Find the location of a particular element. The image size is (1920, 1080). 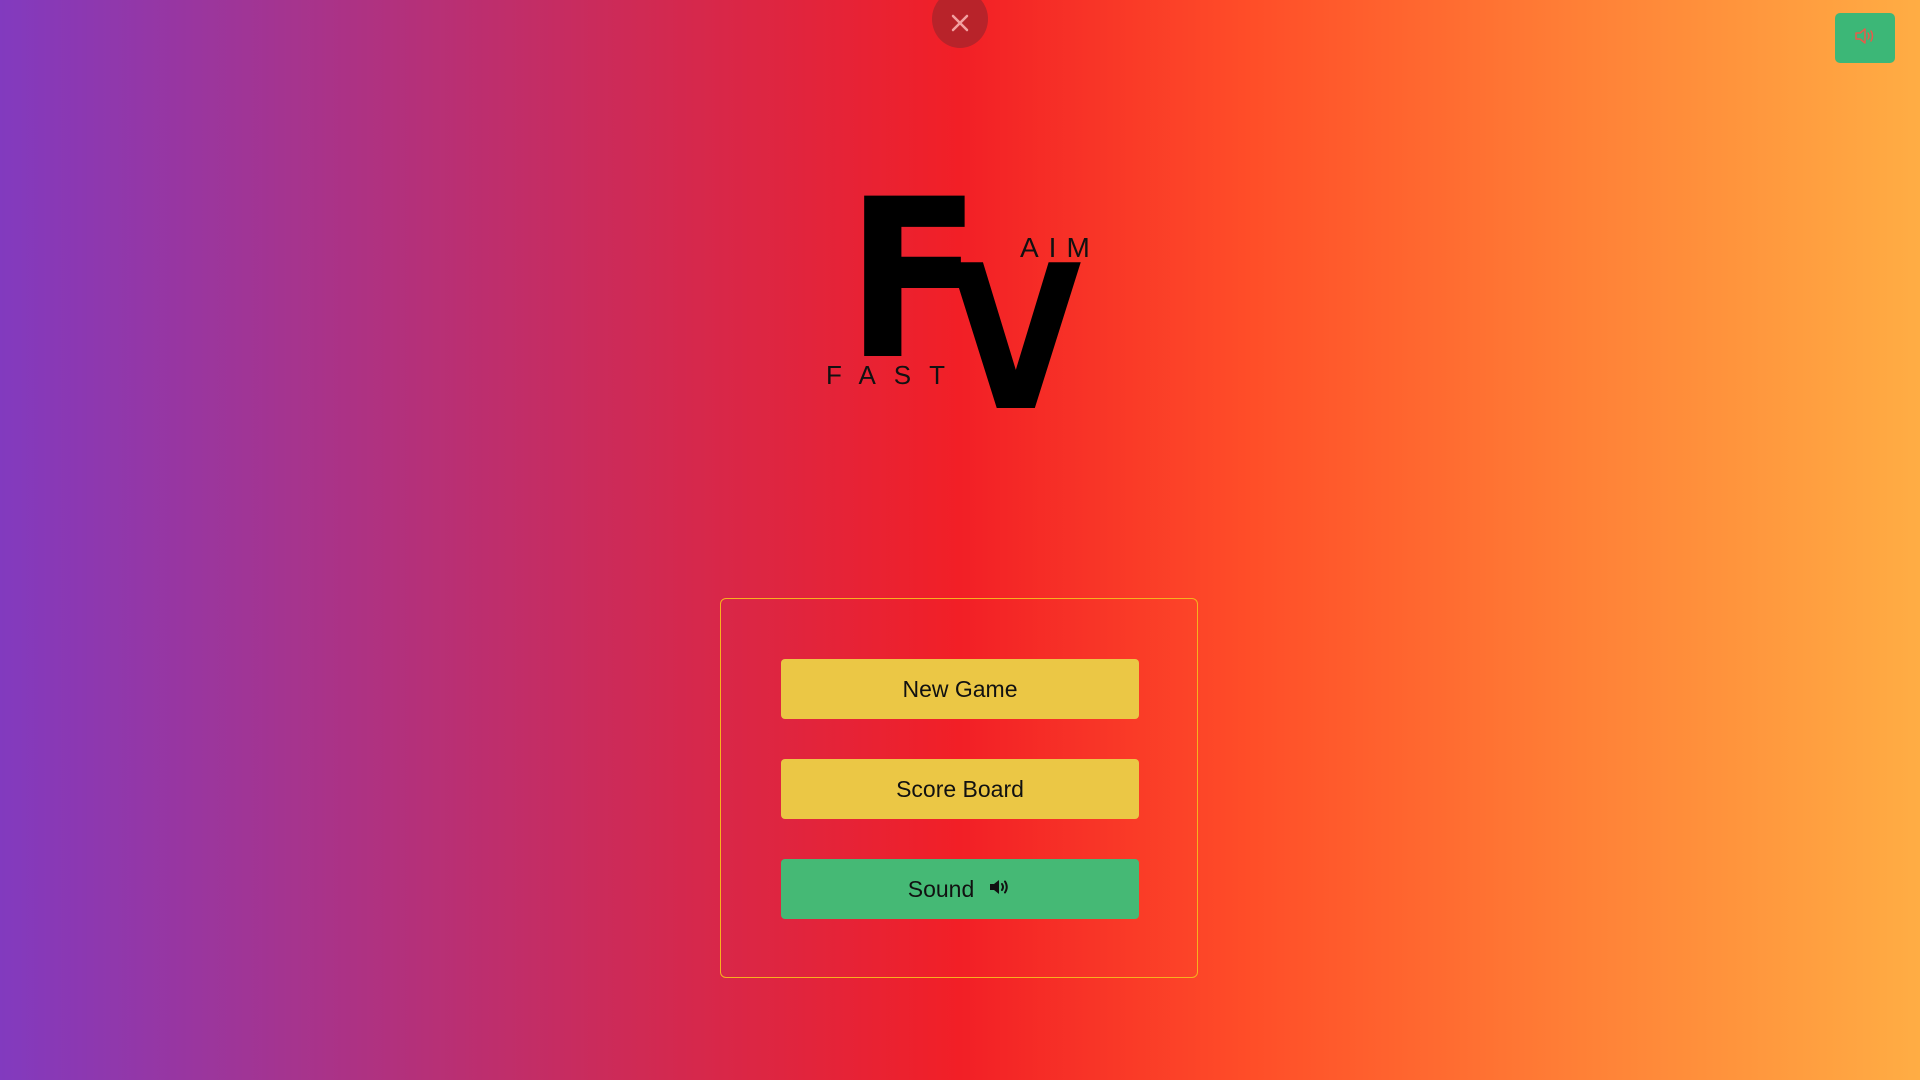

sound-label: Sound is located at coordinates (941, 888).